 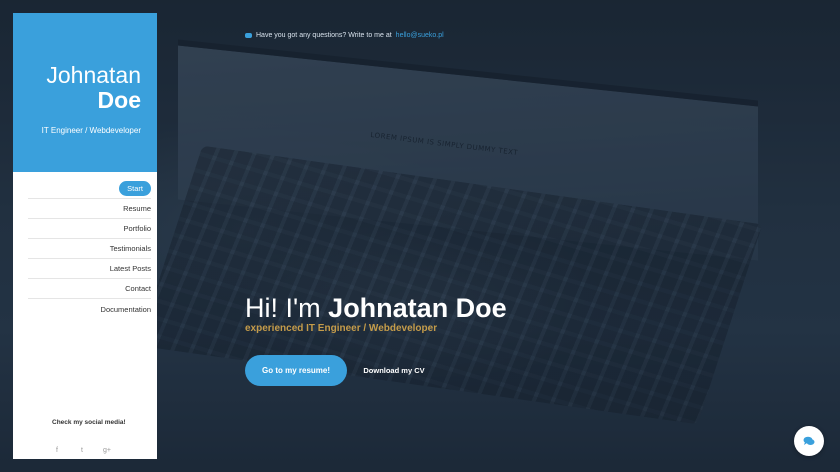 I want to click on profile-first-name: Johnatan, so click(x=93, y=75).